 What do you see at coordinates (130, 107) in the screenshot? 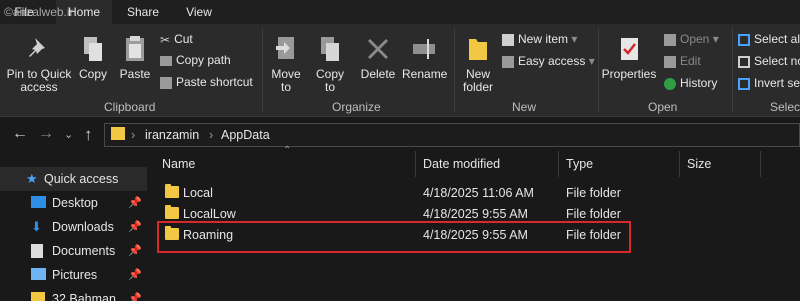
I see `clipboard-group-label: Clipboard` at bounding box center [130, 107].